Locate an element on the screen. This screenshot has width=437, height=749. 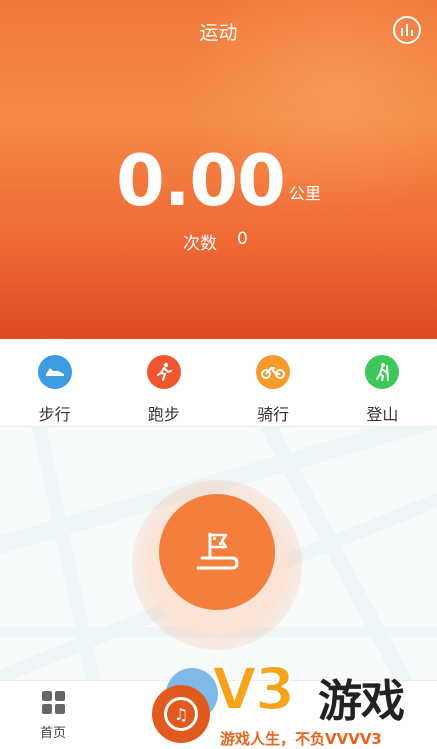
distance-unit: 公里 is located at coordinates (304, 193).